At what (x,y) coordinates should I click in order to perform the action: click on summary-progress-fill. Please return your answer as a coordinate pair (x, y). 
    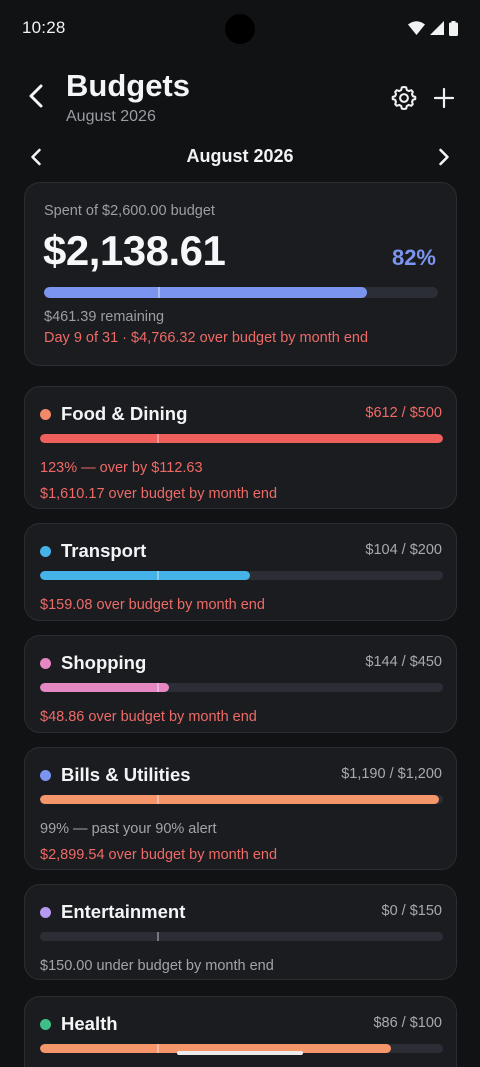
    Looking at the image, I should click on (206, 292).